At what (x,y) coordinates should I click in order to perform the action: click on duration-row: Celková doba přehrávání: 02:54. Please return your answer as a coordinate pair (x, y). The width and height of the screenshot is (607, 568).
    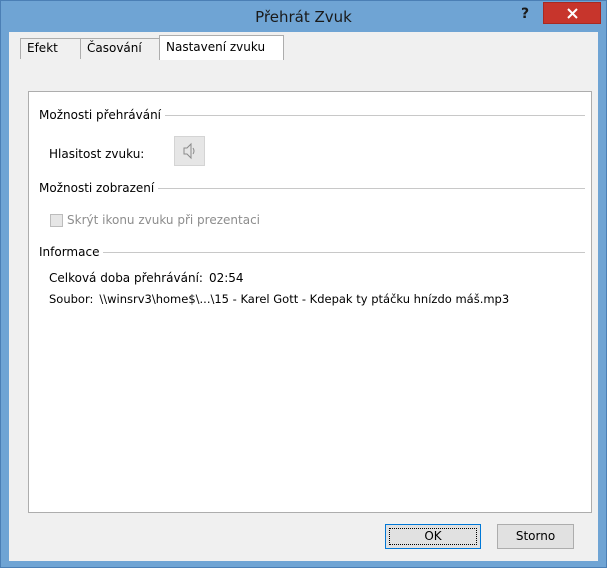
    Looking at the image, I should click on (146, 278).